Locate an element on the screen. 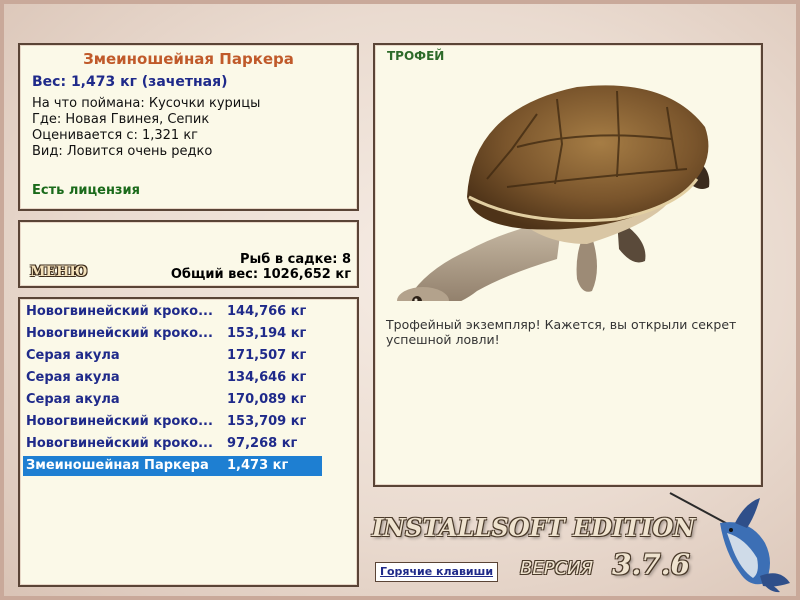 The height and width of the screenshot is (600, 800). location-line: Где: Новая Гвинея, Сепик is located at coordinates (121, 119).